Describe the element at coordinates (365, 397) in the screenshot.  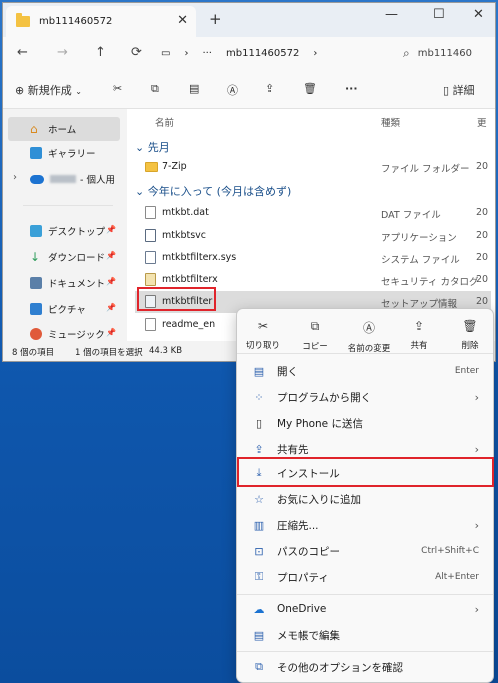
I see `menu-item-open-with: ⁘ プログラムから開く ›` at that location.